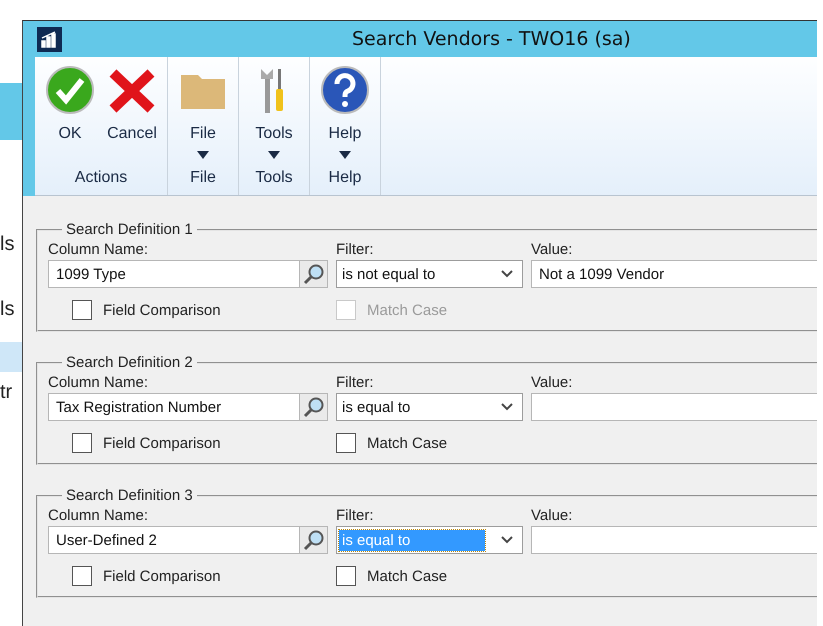 This screenshot has width=823, height=626. What do you see at coordinates (129, 362) in the screenshot?
I see `group-title: Search Definition 2` at bounding box center [129, 362].